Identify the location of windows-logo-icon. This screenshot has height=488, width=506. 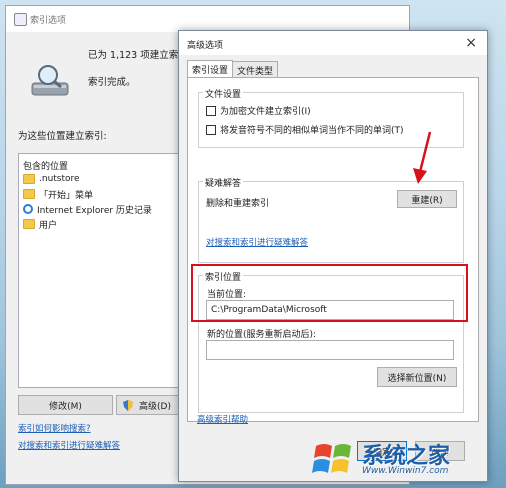
(331, 458).